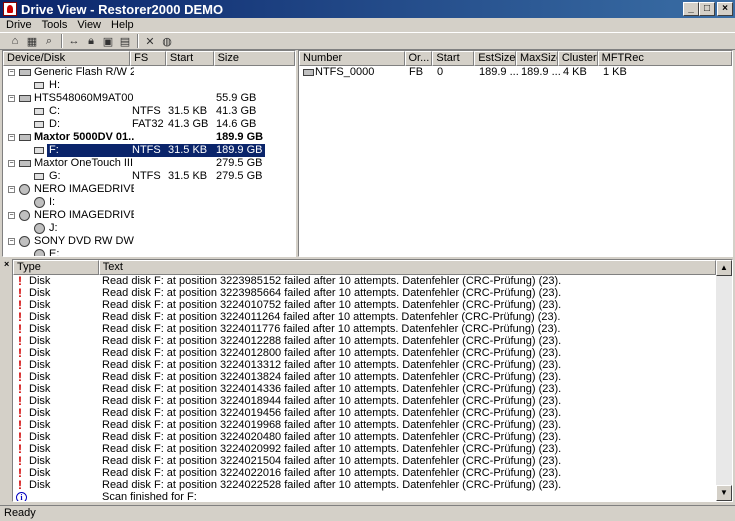 This screenshot has width=735, height=521. I want to click on save-icon: ▤, so click(125, 41).